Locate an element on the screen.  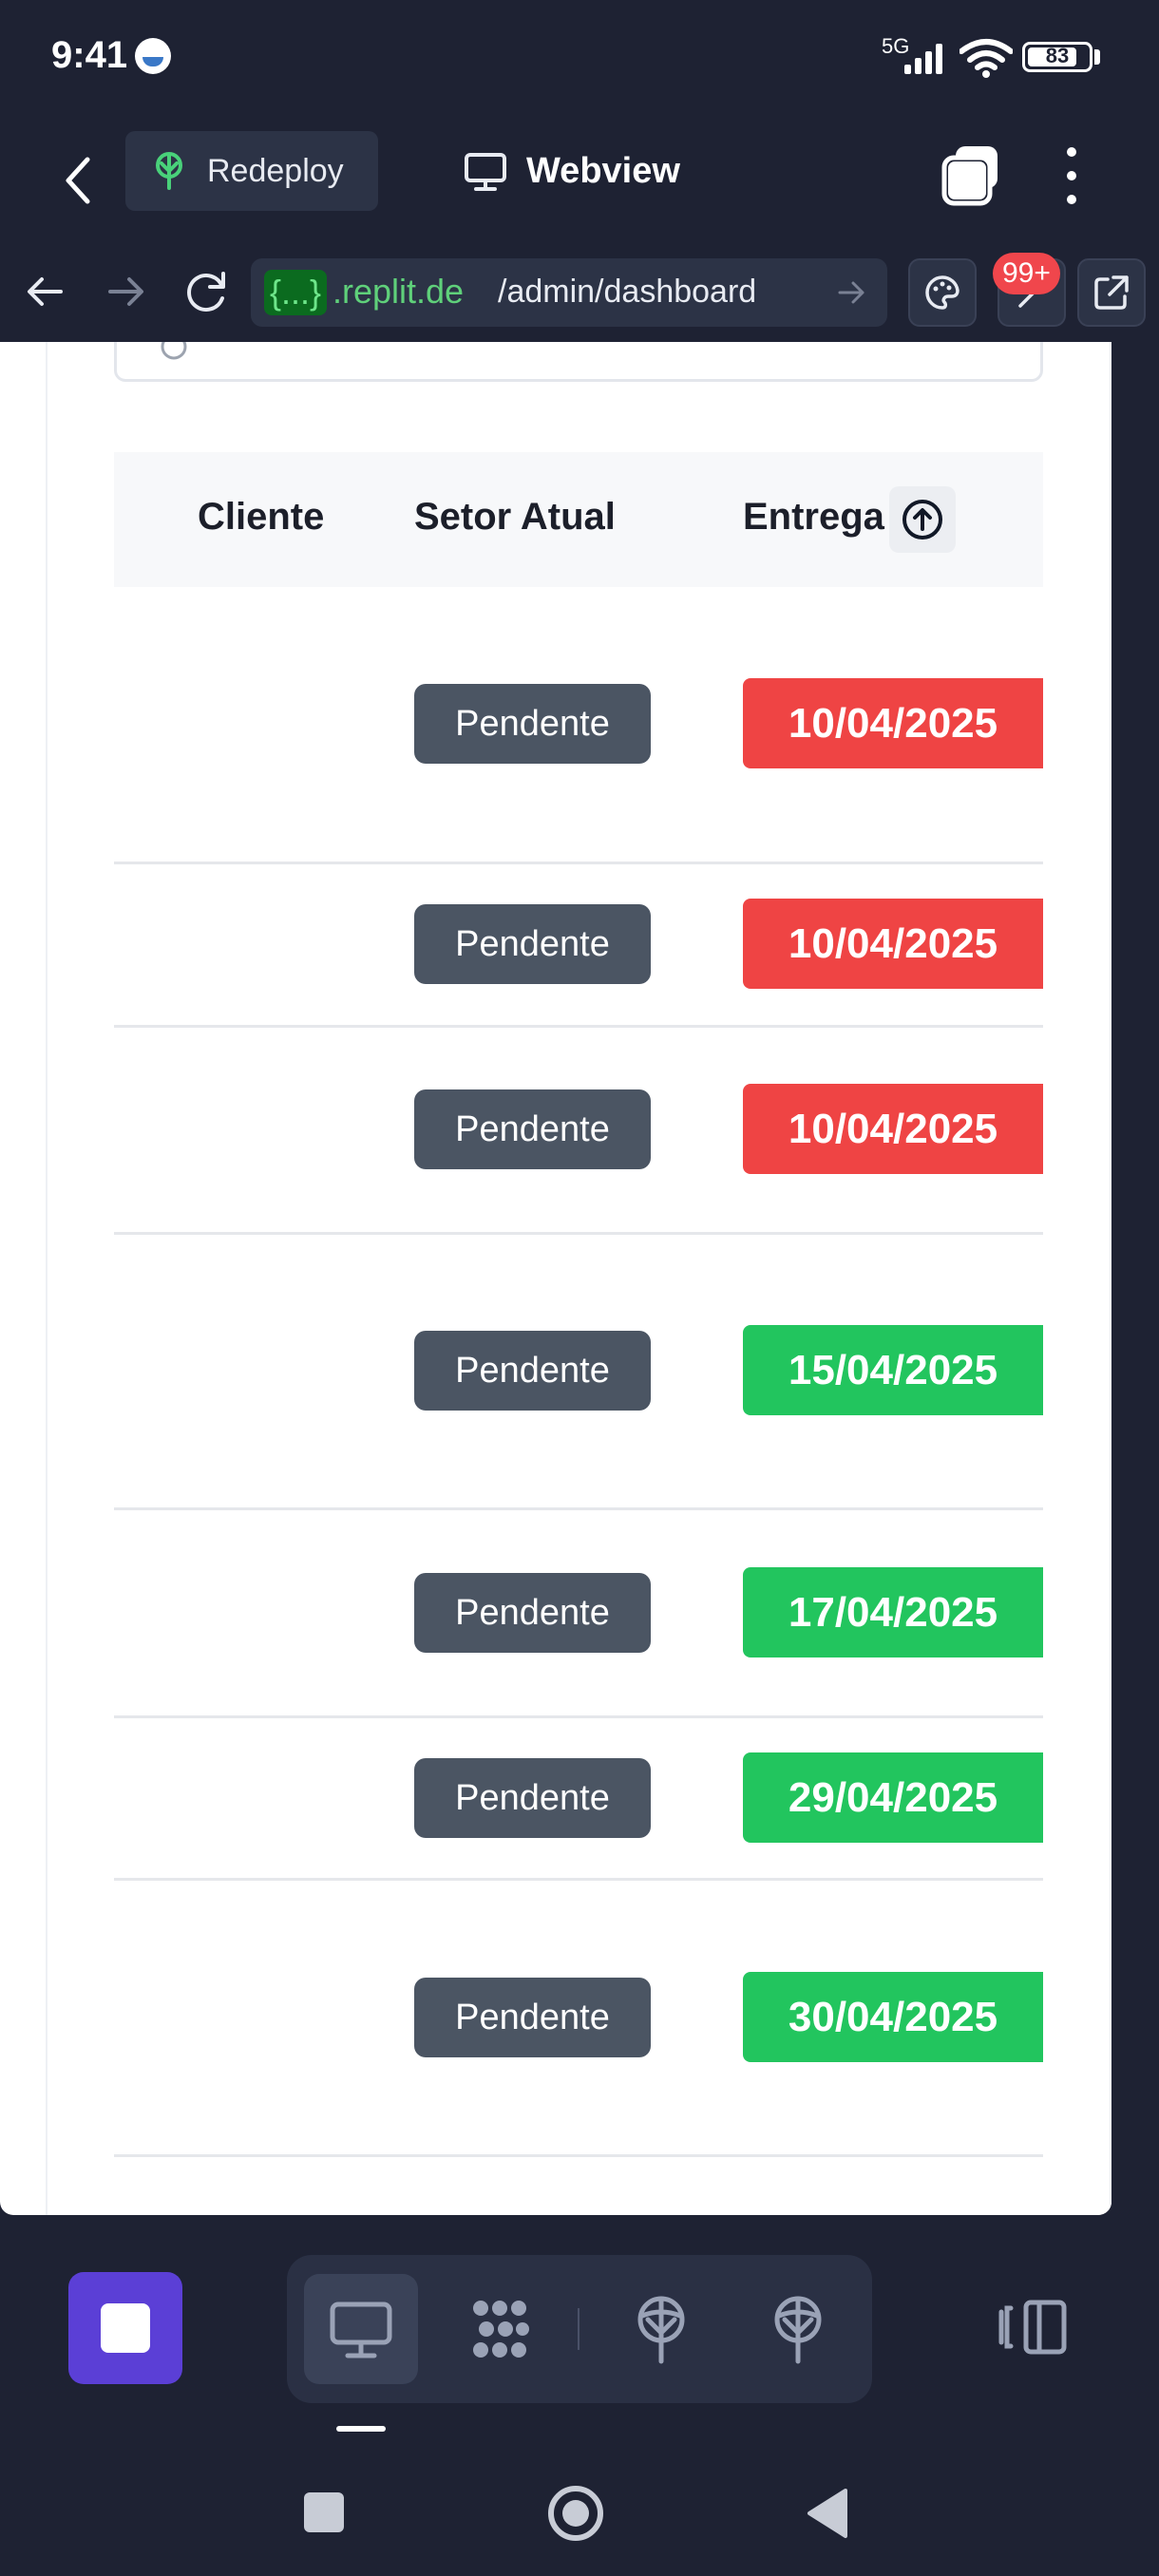
tool-dock is located at coordinates (579, 2329).